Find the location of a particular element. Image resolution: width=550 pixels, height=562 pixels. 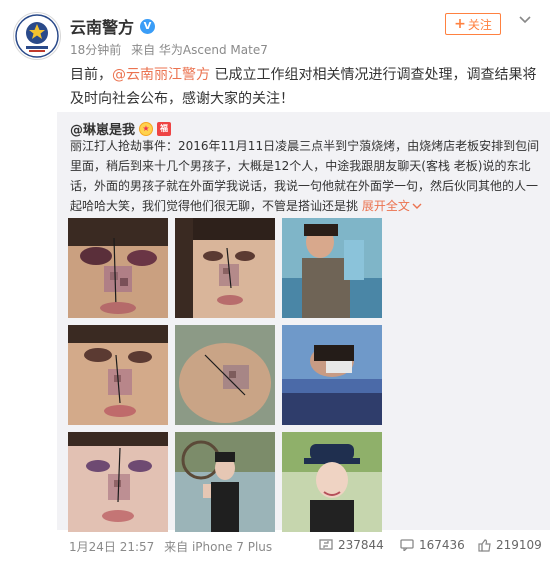

follow-label: 关注 is located at coordinates (479, 24).